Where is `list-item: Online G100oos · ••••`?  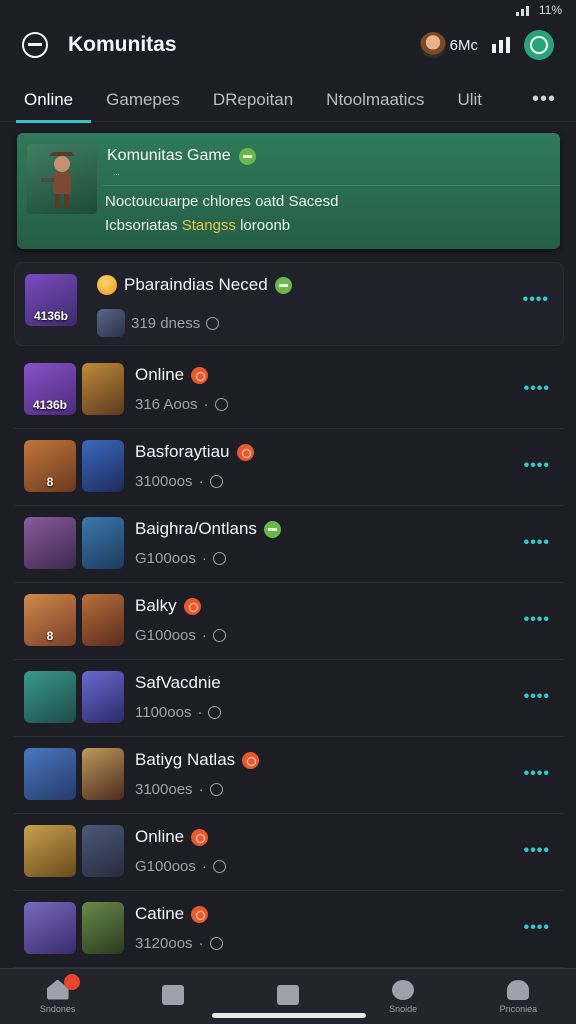
list-item: Online G100oos · •••• is located at coordinates (289, 852).